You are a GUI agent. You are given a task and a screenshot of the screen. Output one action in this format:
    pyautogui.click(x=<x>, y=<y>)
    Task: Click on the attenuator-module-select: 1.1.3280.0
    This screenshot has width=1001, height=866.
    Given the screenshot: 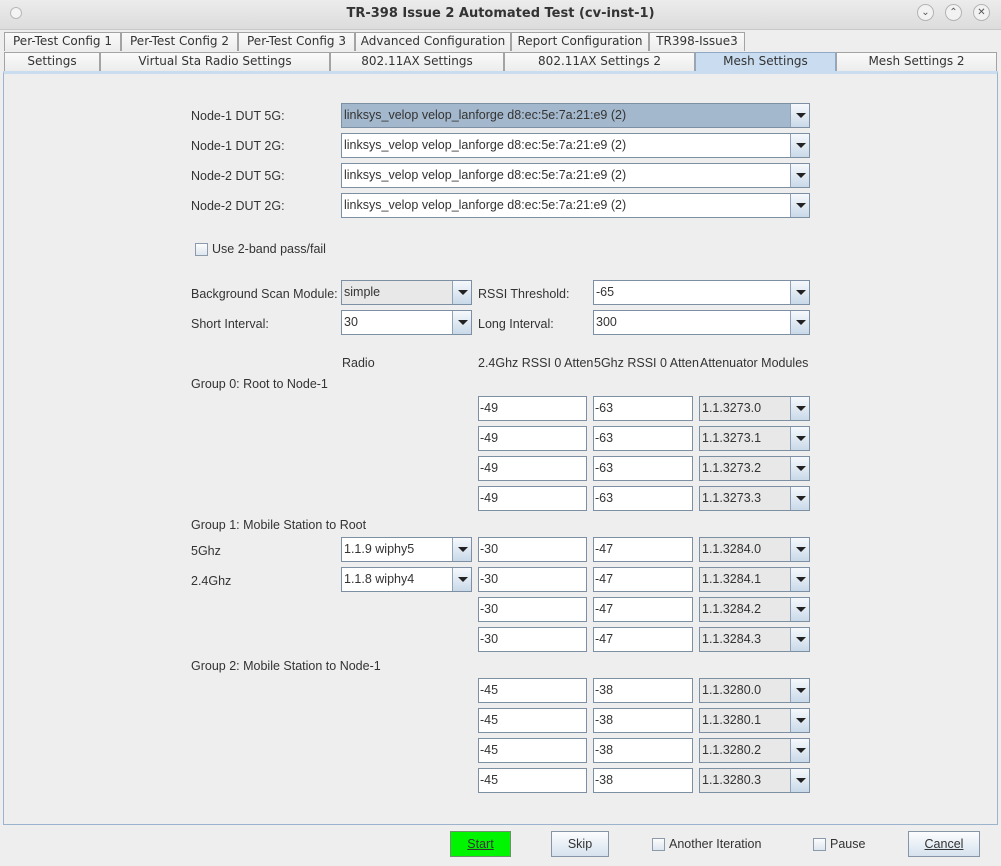 What is the action you would take?
    pyautogui.click(x=754, y=690)
    